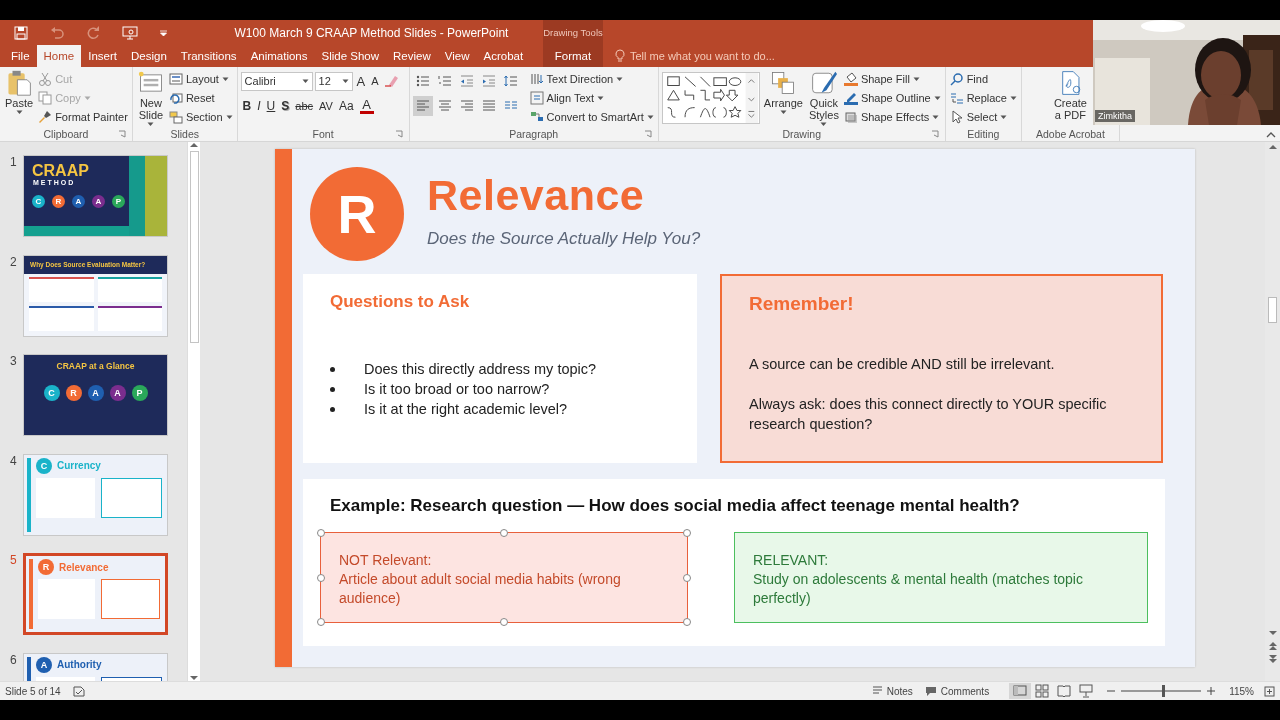 The image size is (1280, 720). What do you see at coordinates (892, 79) in the screenshot?
I see `ribbon-button: Shape Fill` at bounding box center [892, 79].